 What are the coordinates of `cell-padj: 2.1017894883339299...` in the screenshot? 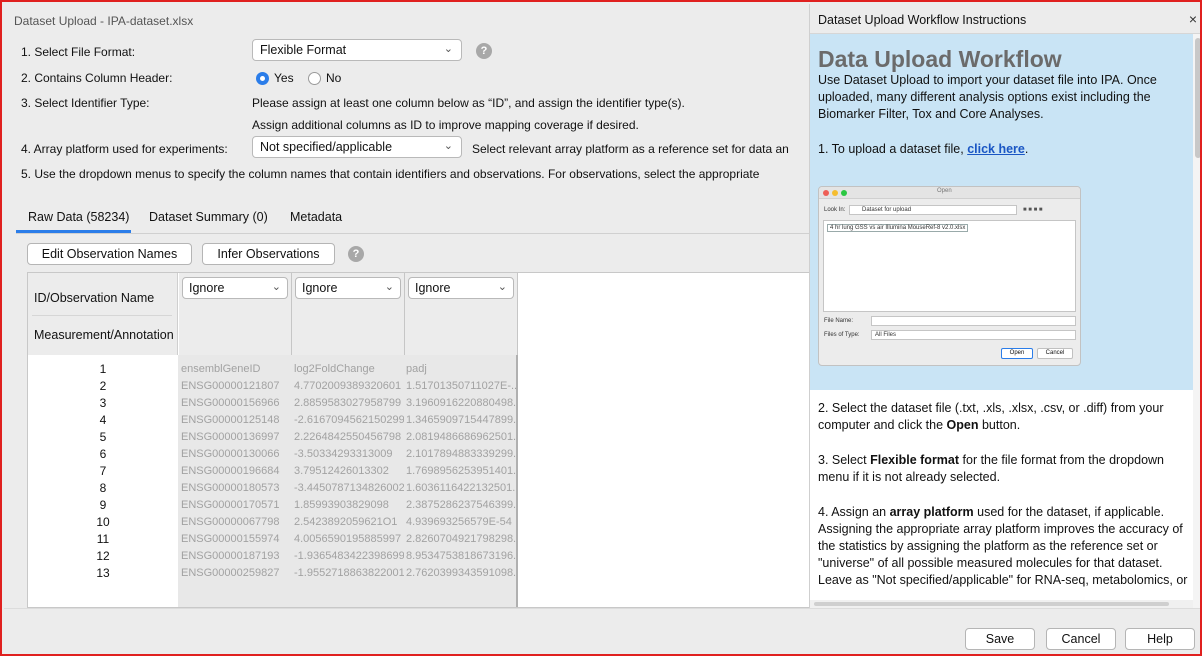 It's located at (461, 454).